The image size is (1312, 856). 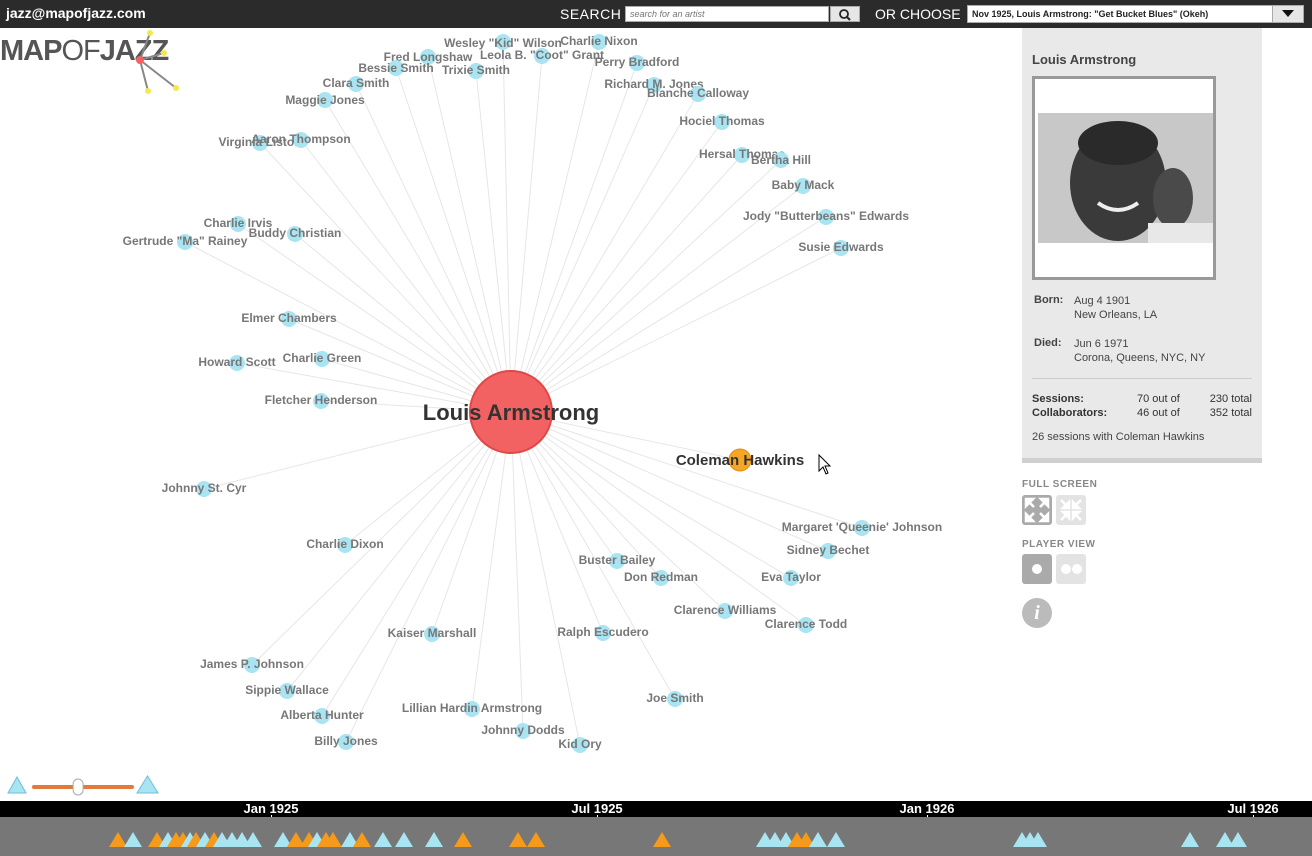 What do you see at coordinates (862, 527) in the screenshot?
I see `collaborator-label: Margaret 'Queenie' Johnson` at bounding box center [862, 527].